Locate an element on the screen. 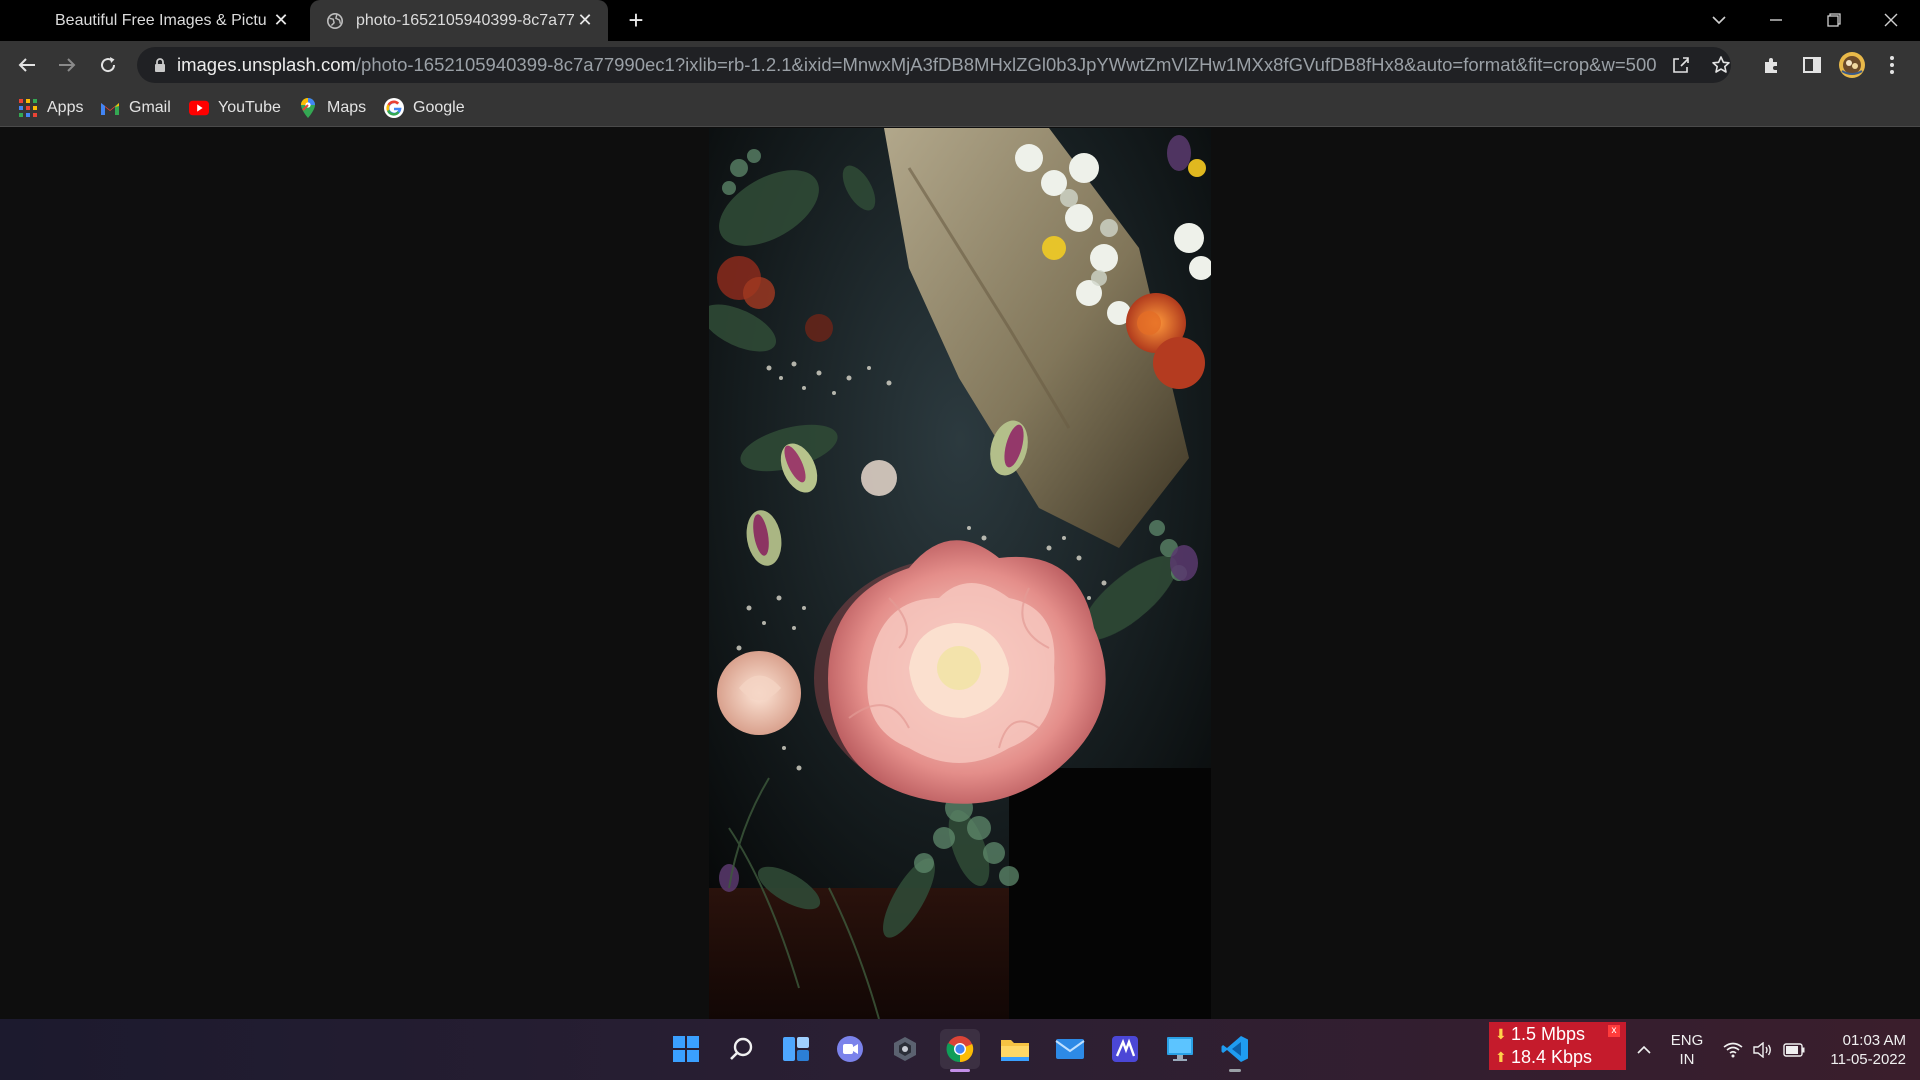 This screenshot has height=1080, width=1920. language-region: IN is located at coordinates (1687, 1059).